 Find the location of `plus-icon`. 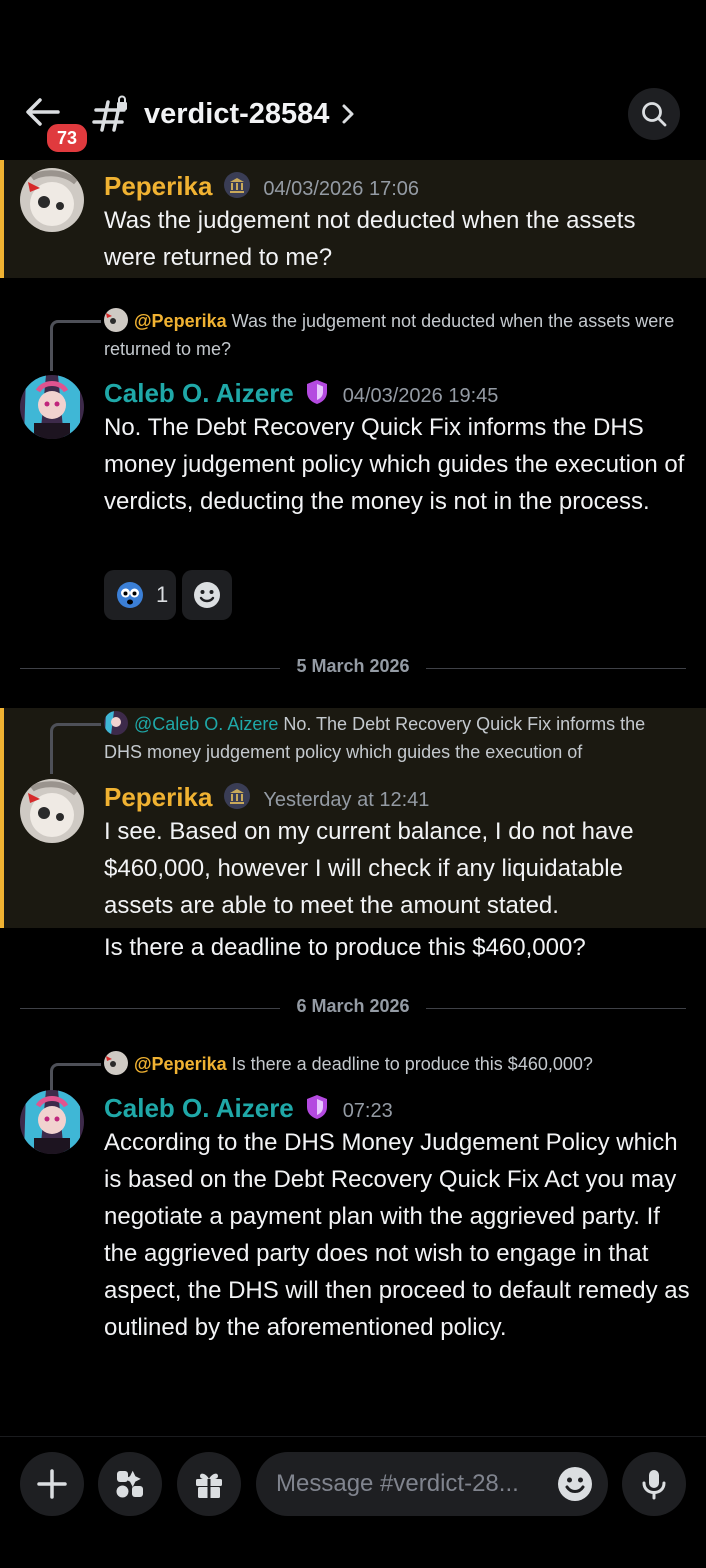

plus-icon is located at coordinates (52, 1484).